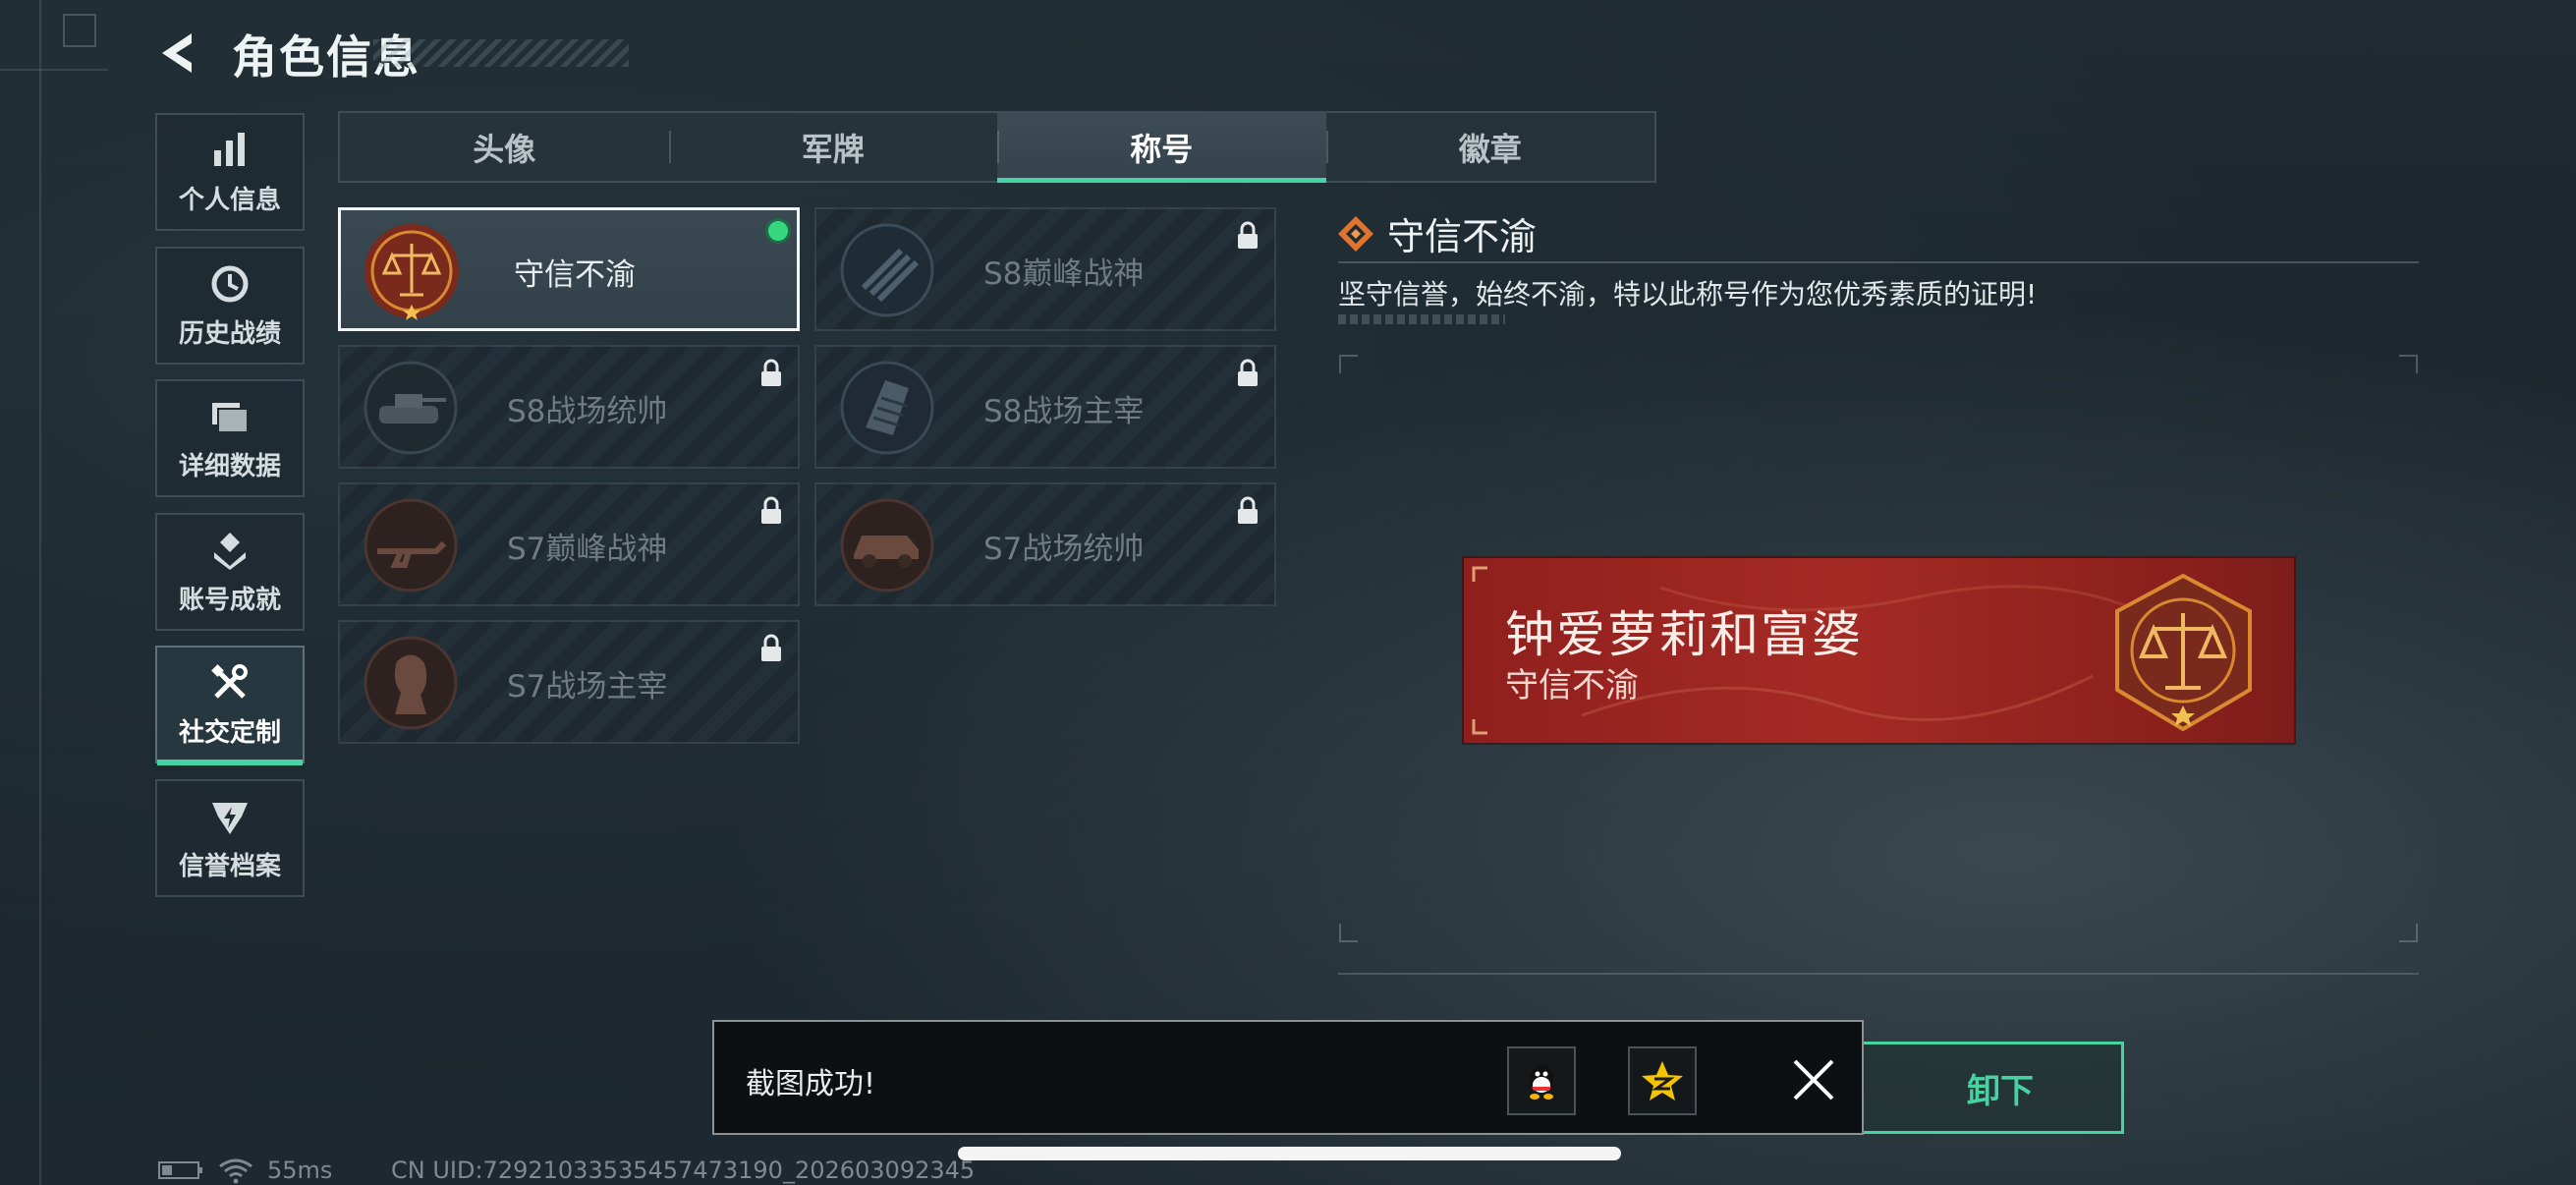 The height and width of the screenshot is (1185, 2576). I want to click on sidebar-item-label: 账号成就, so click(229, 600).